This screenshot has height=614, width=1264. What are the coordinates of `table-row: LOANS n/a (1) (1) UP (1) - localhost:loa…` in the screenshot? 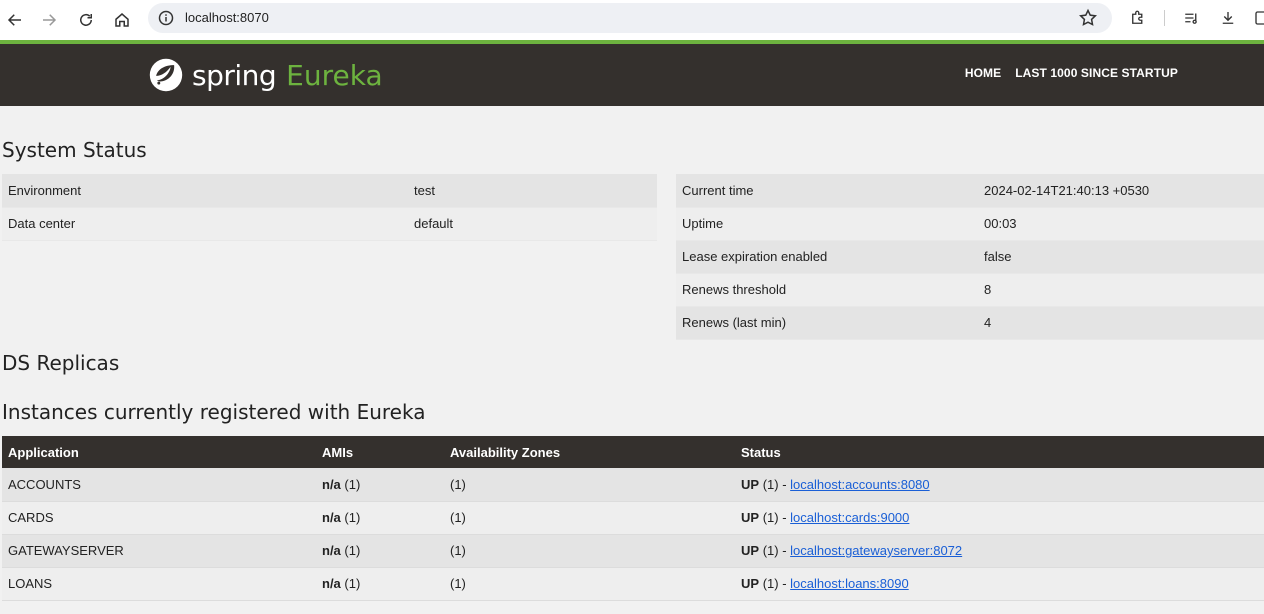 It's located at (633, 584).